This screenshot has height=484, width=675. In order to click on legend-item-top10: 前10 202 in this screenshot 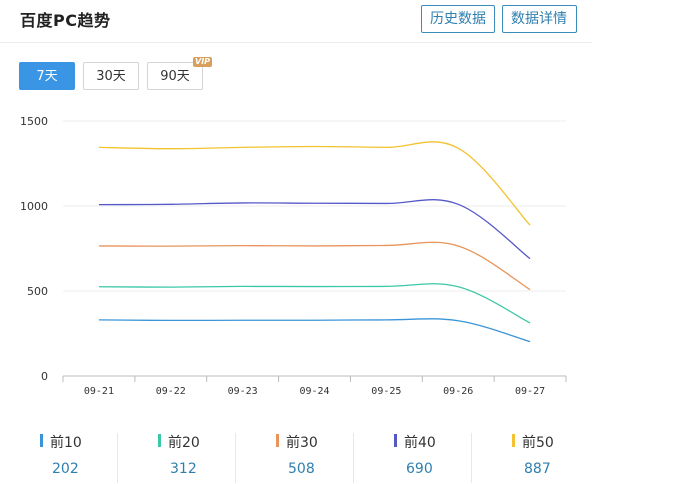, I will do `click(59, 456)`.